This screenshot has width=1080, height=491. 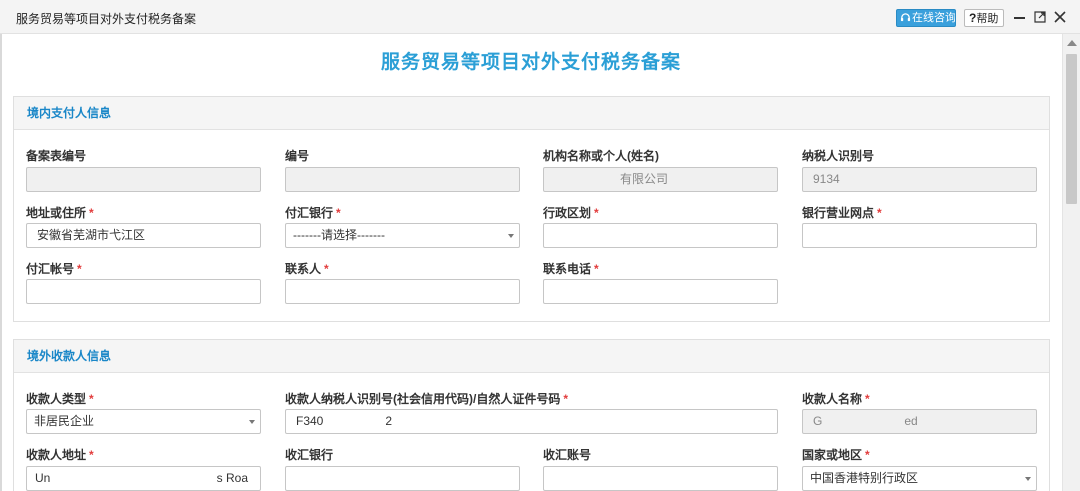 What do you see at coordinates (842, 213) in the screenshot?
I see `branch-label: 银行营业网点 *` at bounding box center [842, 213].